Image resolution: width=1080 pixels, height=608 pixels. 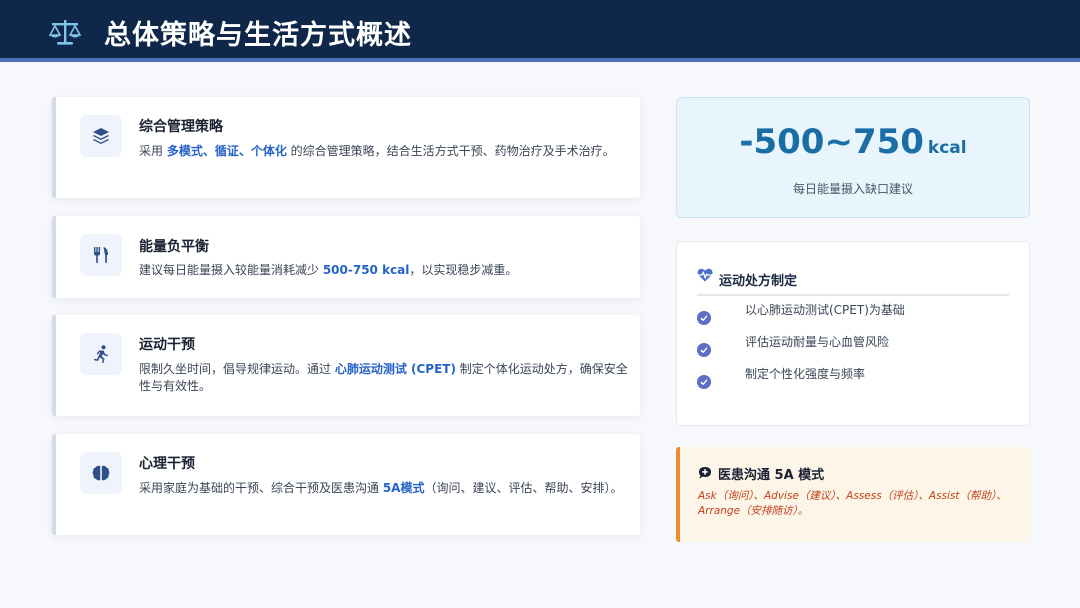 What do you see at coordinates (65, 32) in the screenshot?
I see `balance-scale-icon` at bounding box center [65, 32].